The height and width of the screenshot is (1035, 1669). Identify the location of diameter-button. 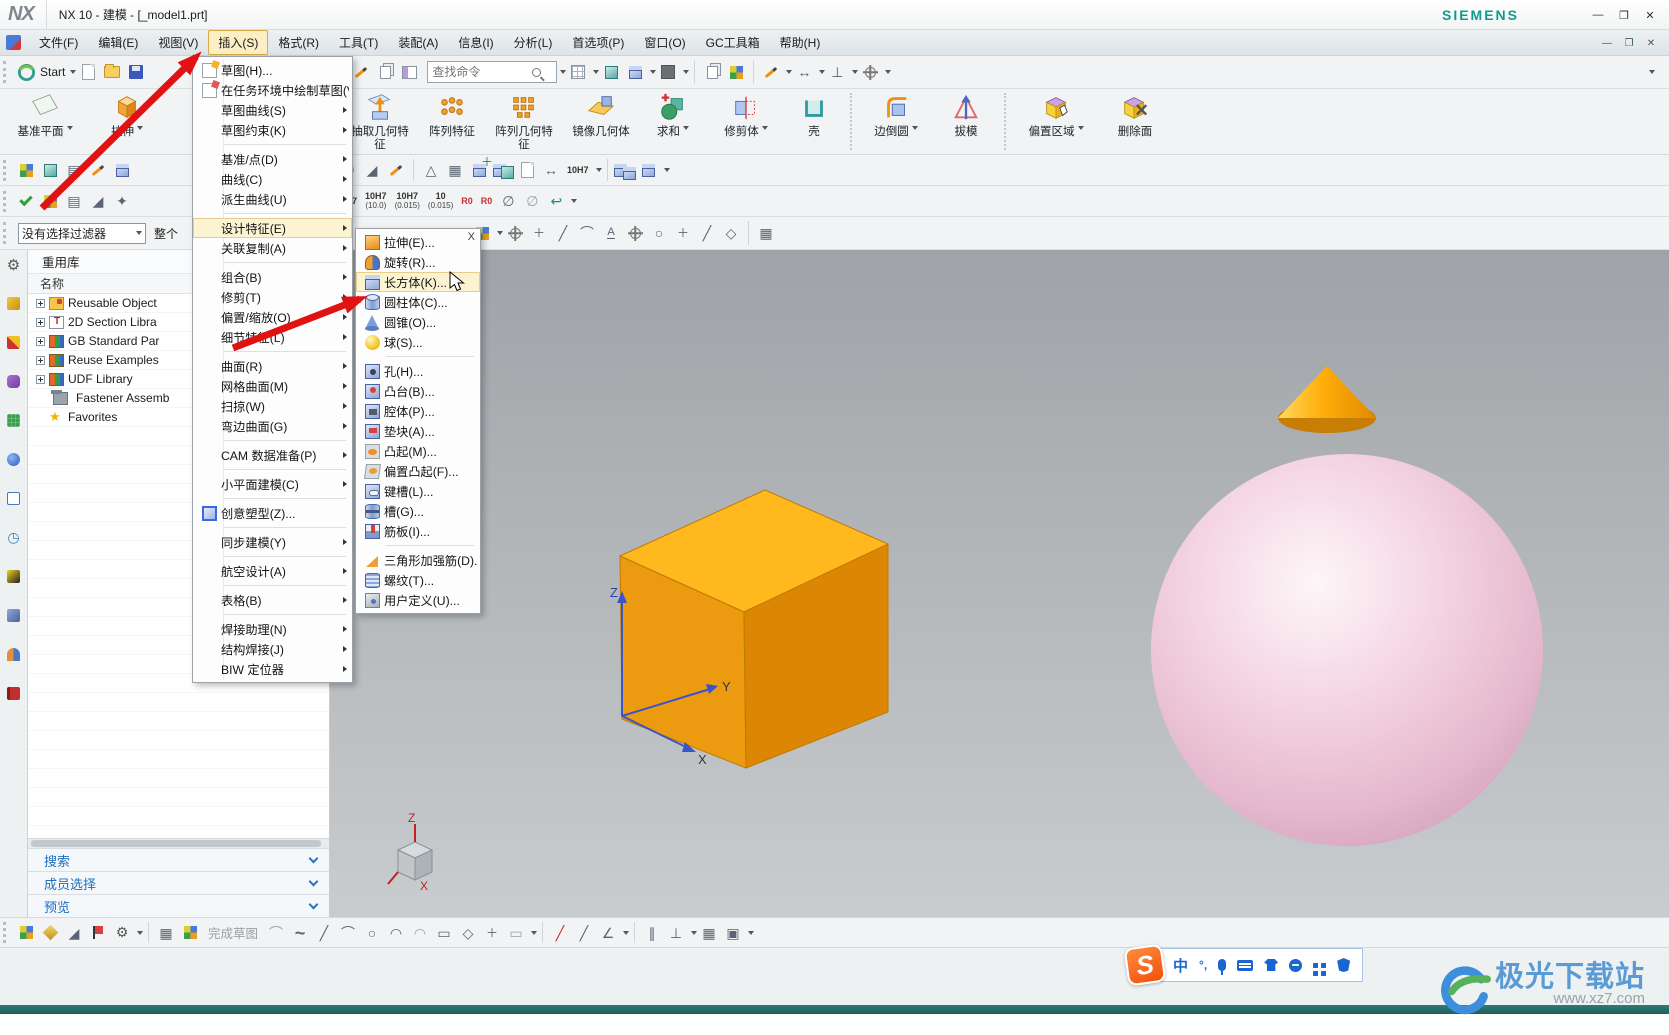
(508, 201).